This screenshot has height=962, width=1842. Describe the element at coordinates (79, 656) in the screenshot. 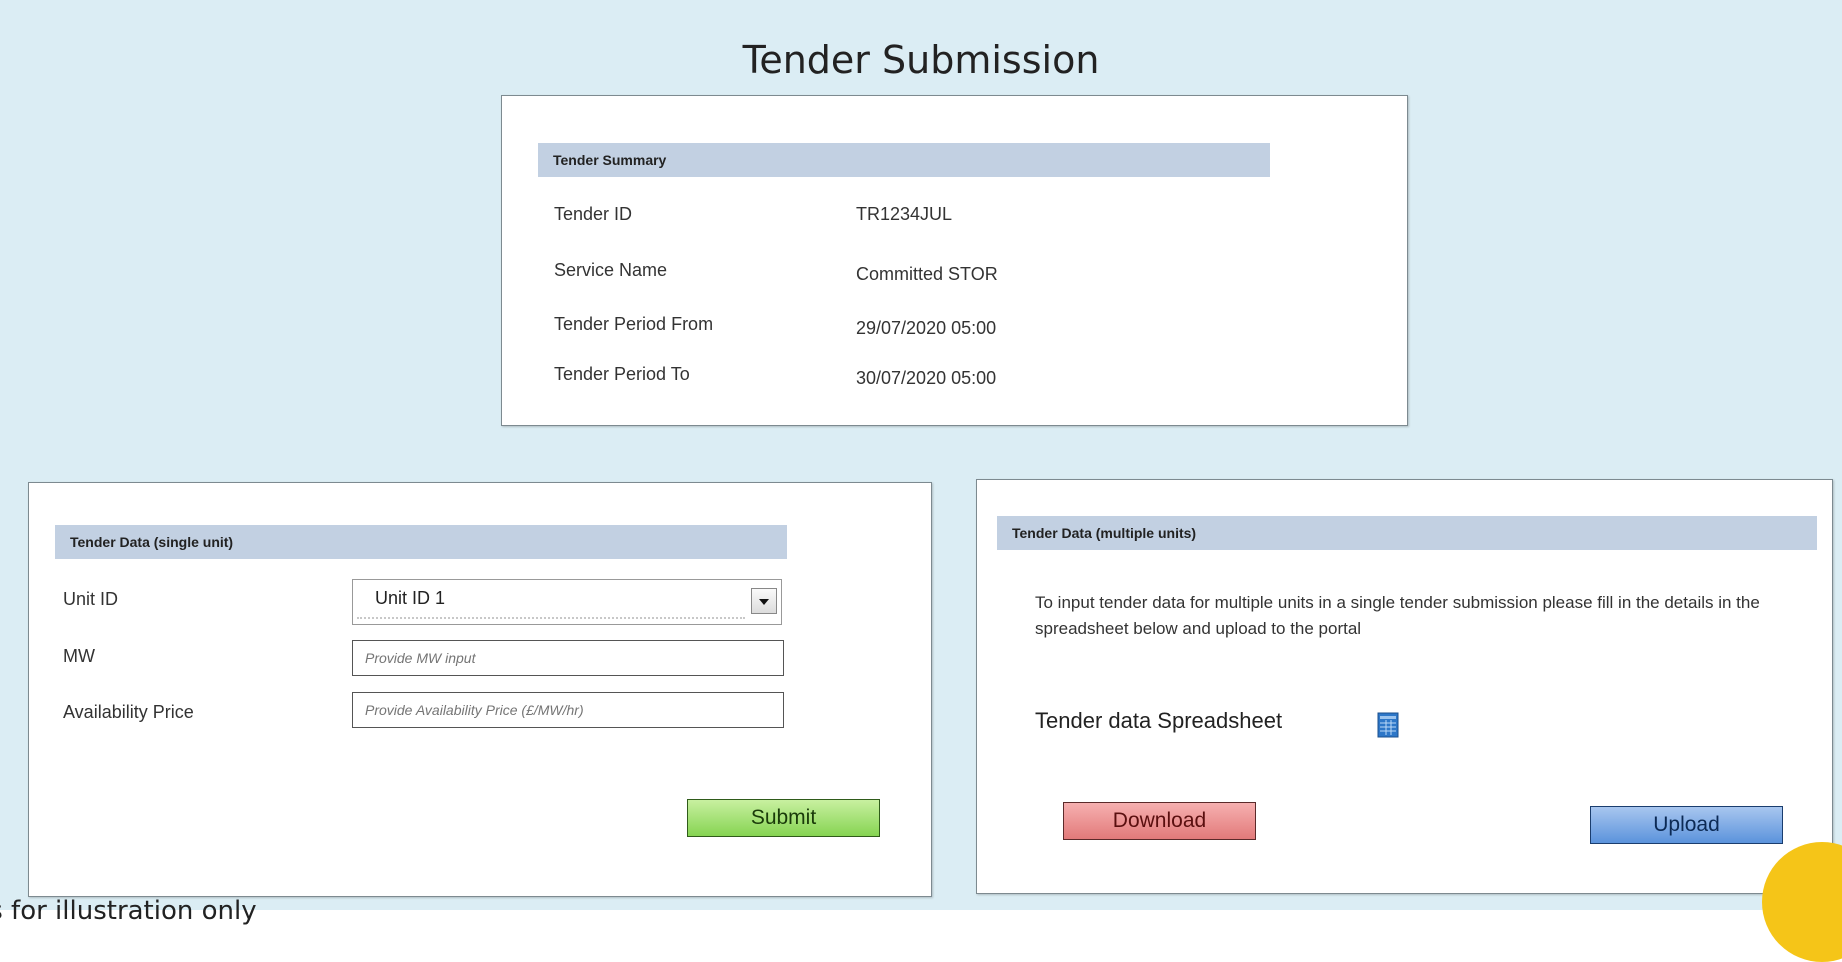

I see `mw-label: MW` at that location.